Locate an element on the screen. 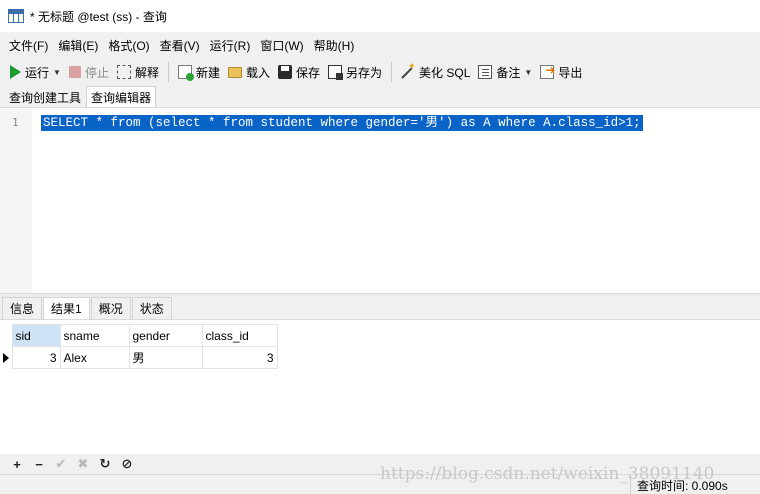 This screenshot has height=494, width=760. watermark: https://blog.csdn.net/weixin_38091140 is located at coordinates (547, 474).